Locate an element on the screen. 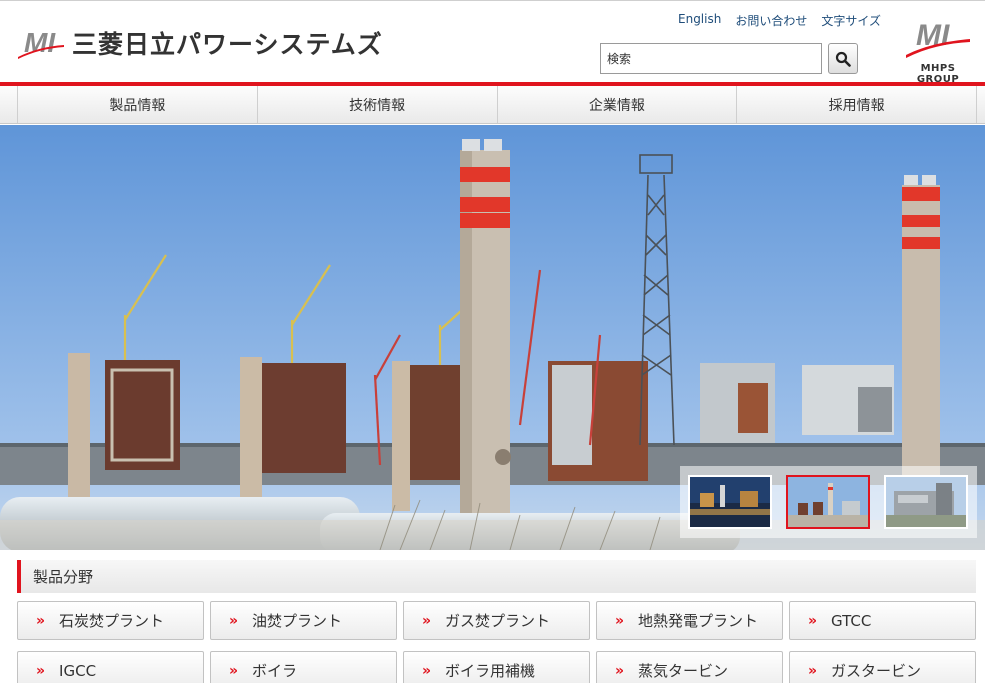 The height and width of the screenshot is (683, 985). site-header: MI 三菱日立パワーシステムズ English お問い合わせ 文字サイズ MI is located at coordinates (492, 42).